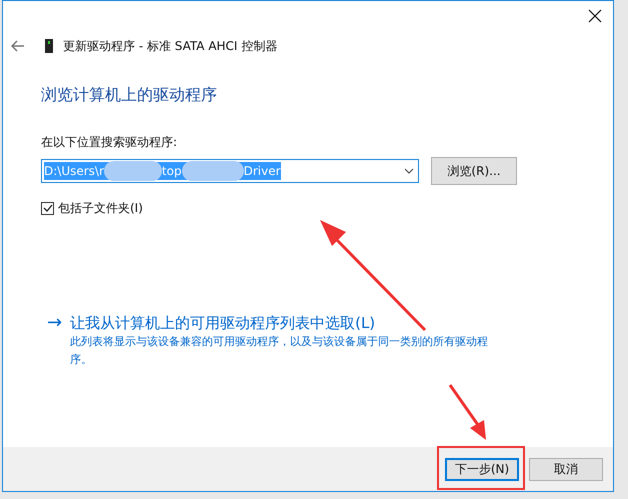  I want to click on arrow-glyph: →, so click(54, 324).